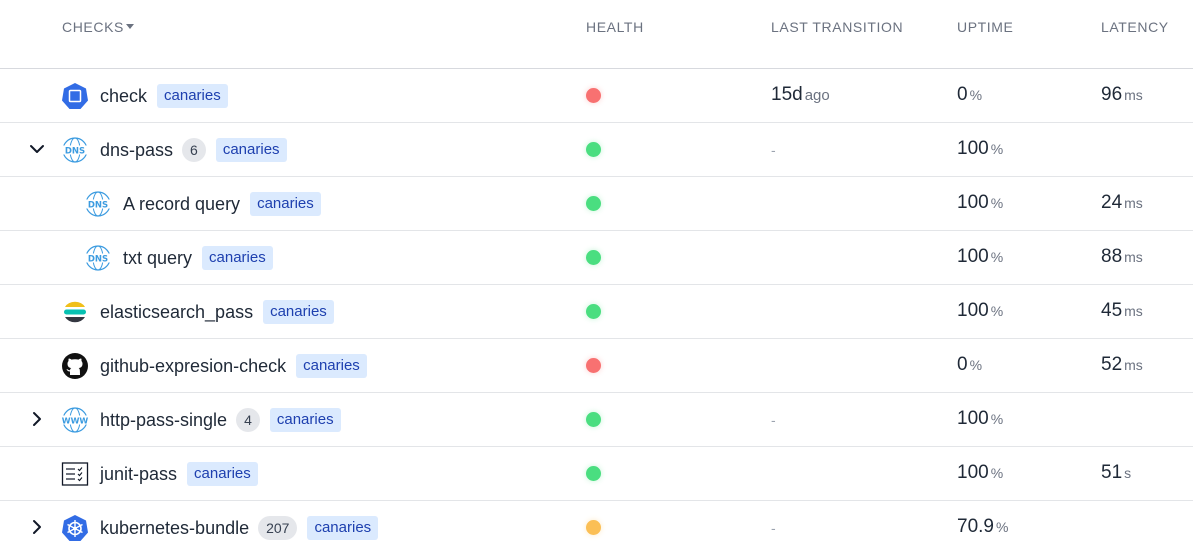 This screenshot has height=554, width=1193. Describe the element at coordinates (75, 96) in the screenshot. I see `kubernetes-icon` at that location.